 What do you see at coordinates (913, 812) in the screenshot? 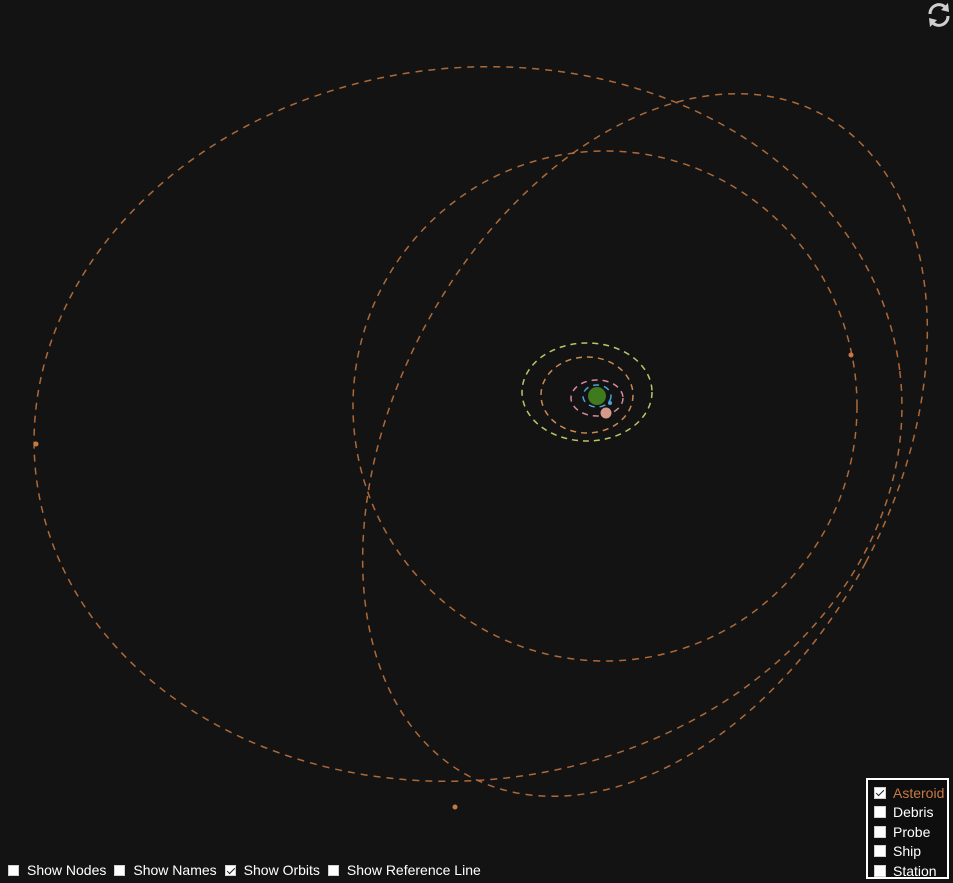
I see `legend-label: Debris` at bounding box center [913, 812].